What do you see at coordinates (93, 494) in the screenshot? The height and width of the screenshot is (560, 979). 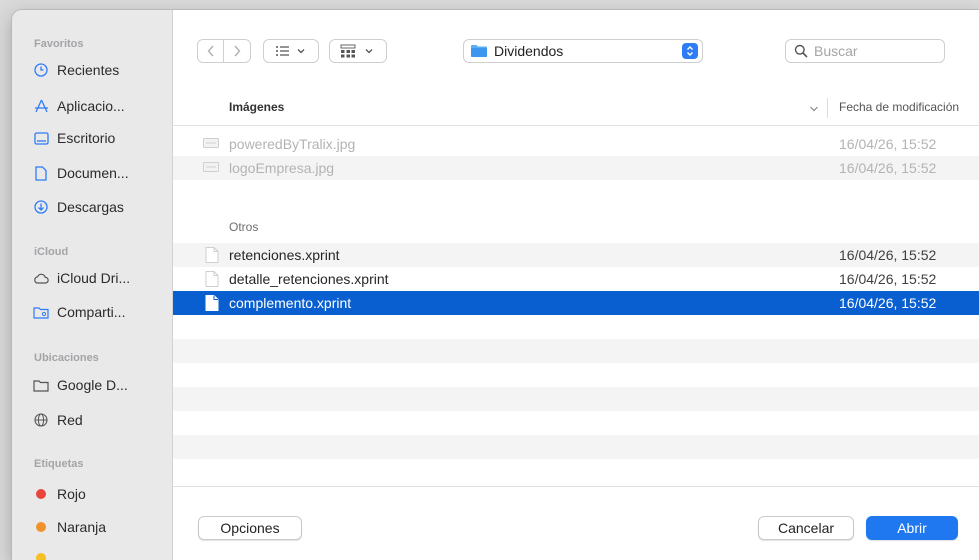 I see `sidebar-item-tag-rojo: Rojo` at bounding box center [93, 494].